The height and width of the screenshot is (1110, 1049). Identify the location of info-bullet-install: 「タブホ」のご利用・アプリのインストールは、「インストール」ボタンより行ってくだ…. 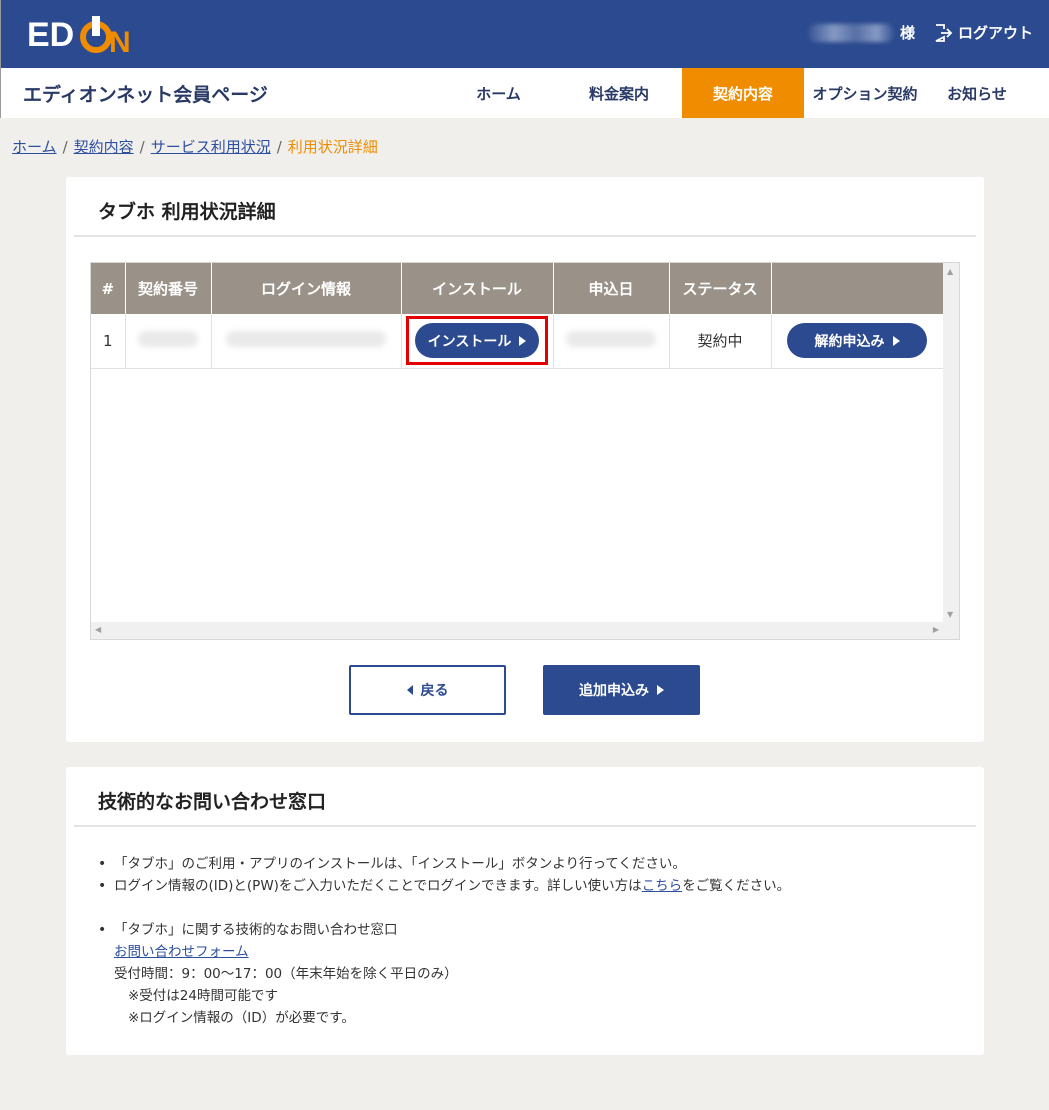
(443, 864).